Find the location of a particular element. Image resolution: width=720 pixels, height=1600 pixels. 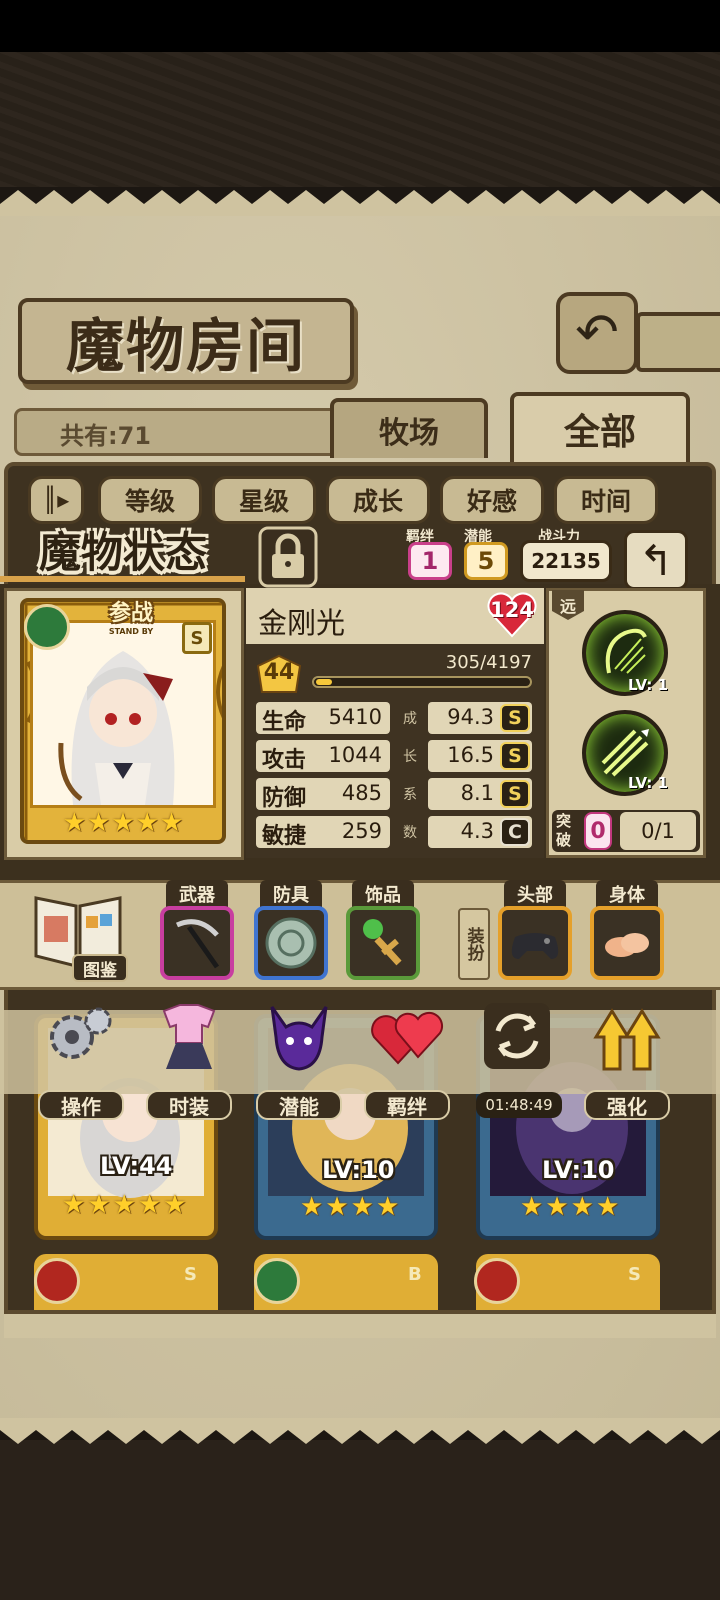

harp-skill-icon is located at coordinates (626, 651).